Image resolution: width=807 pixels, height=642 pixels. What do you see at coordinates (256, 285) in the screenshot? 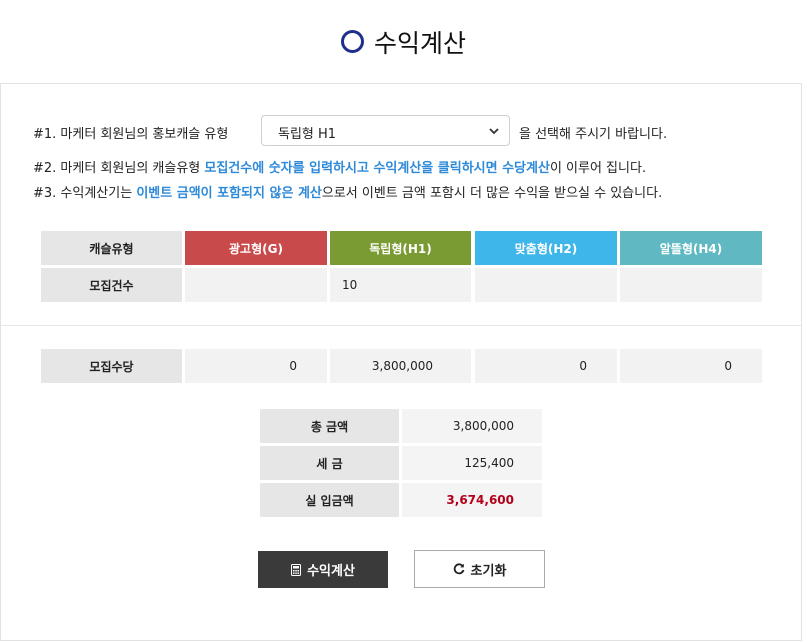
I see `count-input-ad` at bounding box center [256, 285].